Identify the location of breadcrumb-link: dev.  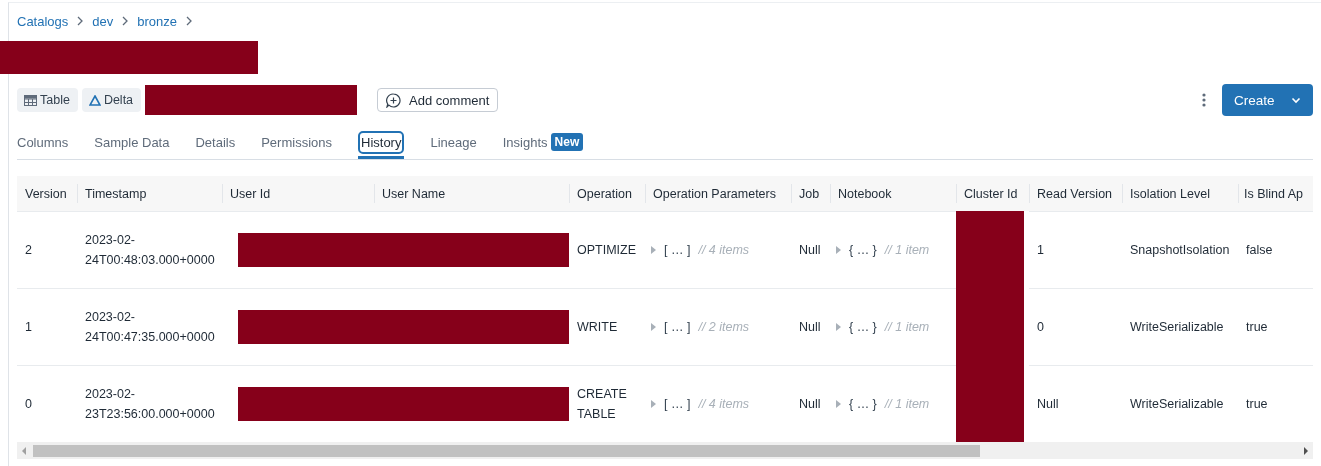
(103, 21).